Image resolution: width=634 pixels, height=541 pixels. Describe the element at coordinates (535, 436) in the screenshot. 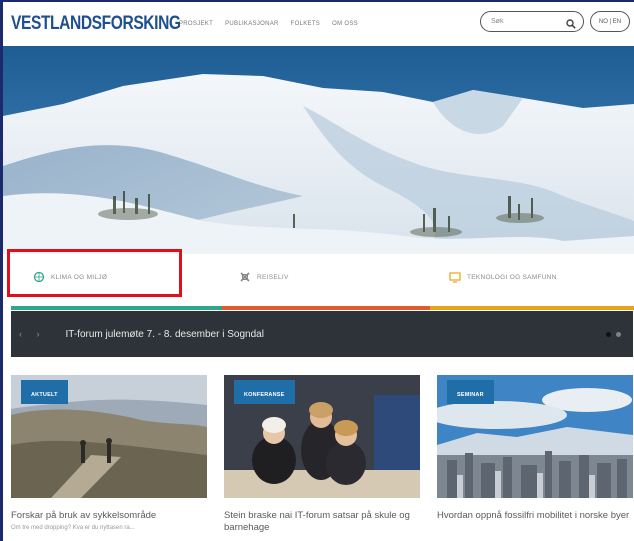

I see `card-image: SEMINAR` at that location.